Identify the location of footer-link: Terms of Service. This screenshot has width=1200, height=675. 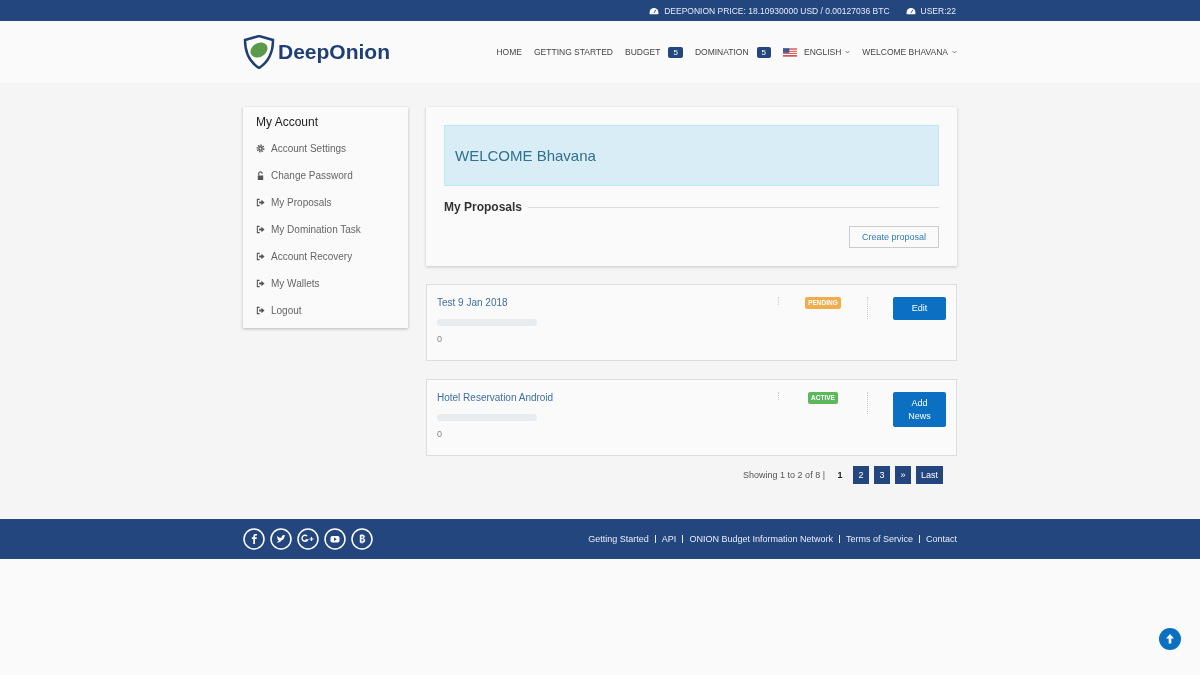
(879, 539).